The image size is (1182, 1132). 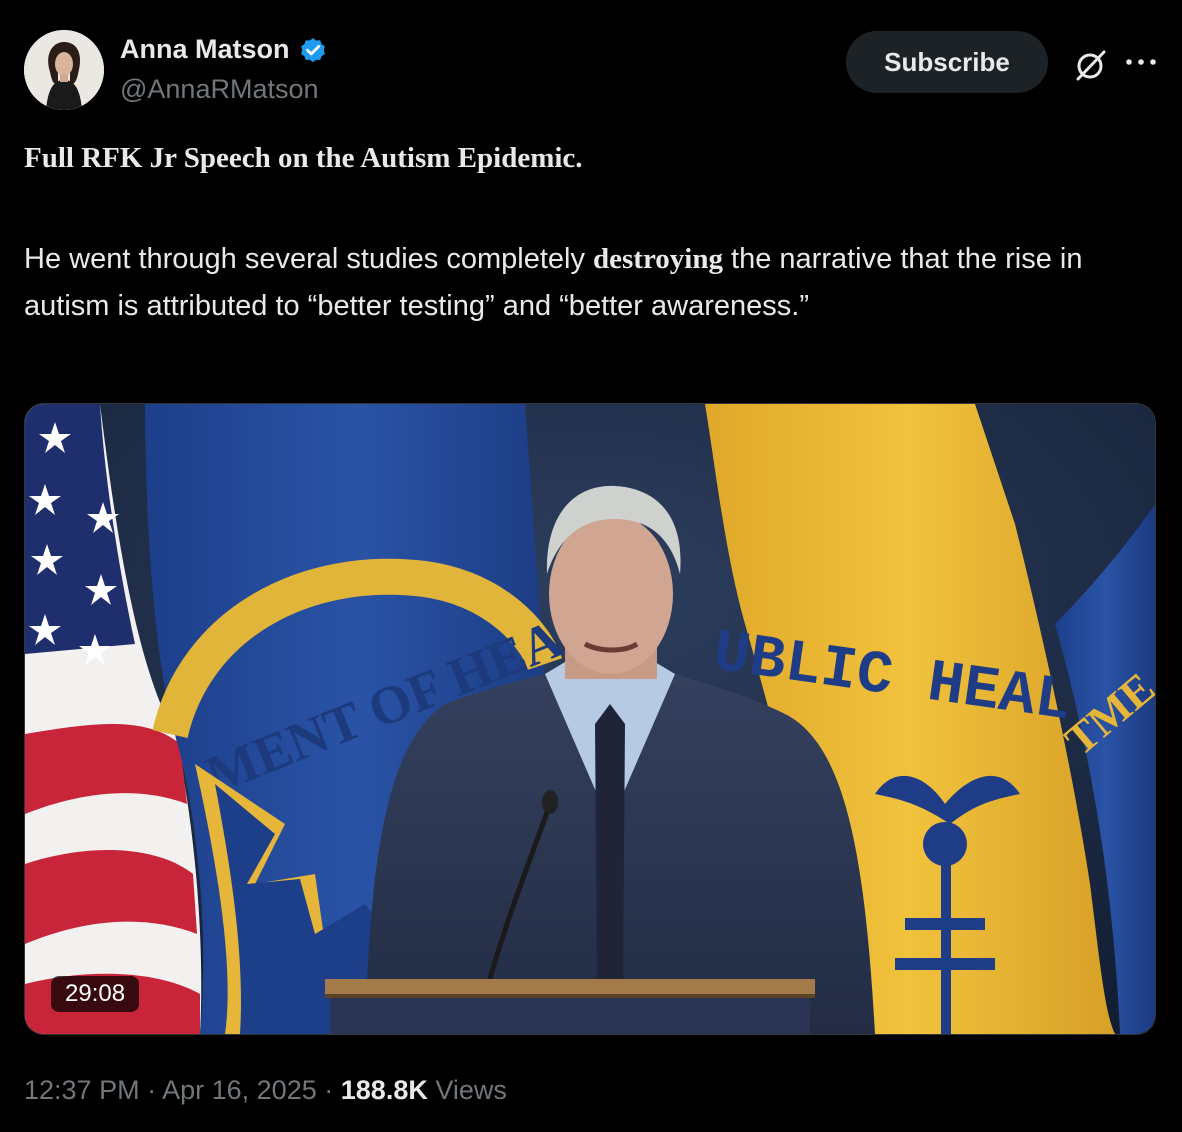 What do you see at coordinates (1091, 65) in the screenshot?
I see `grok-icon` at bounding box center [1091, 65].